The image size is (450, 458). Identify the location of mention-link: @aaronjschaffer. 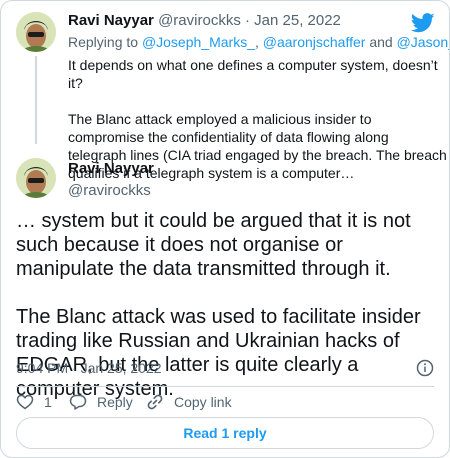
(314, 42).